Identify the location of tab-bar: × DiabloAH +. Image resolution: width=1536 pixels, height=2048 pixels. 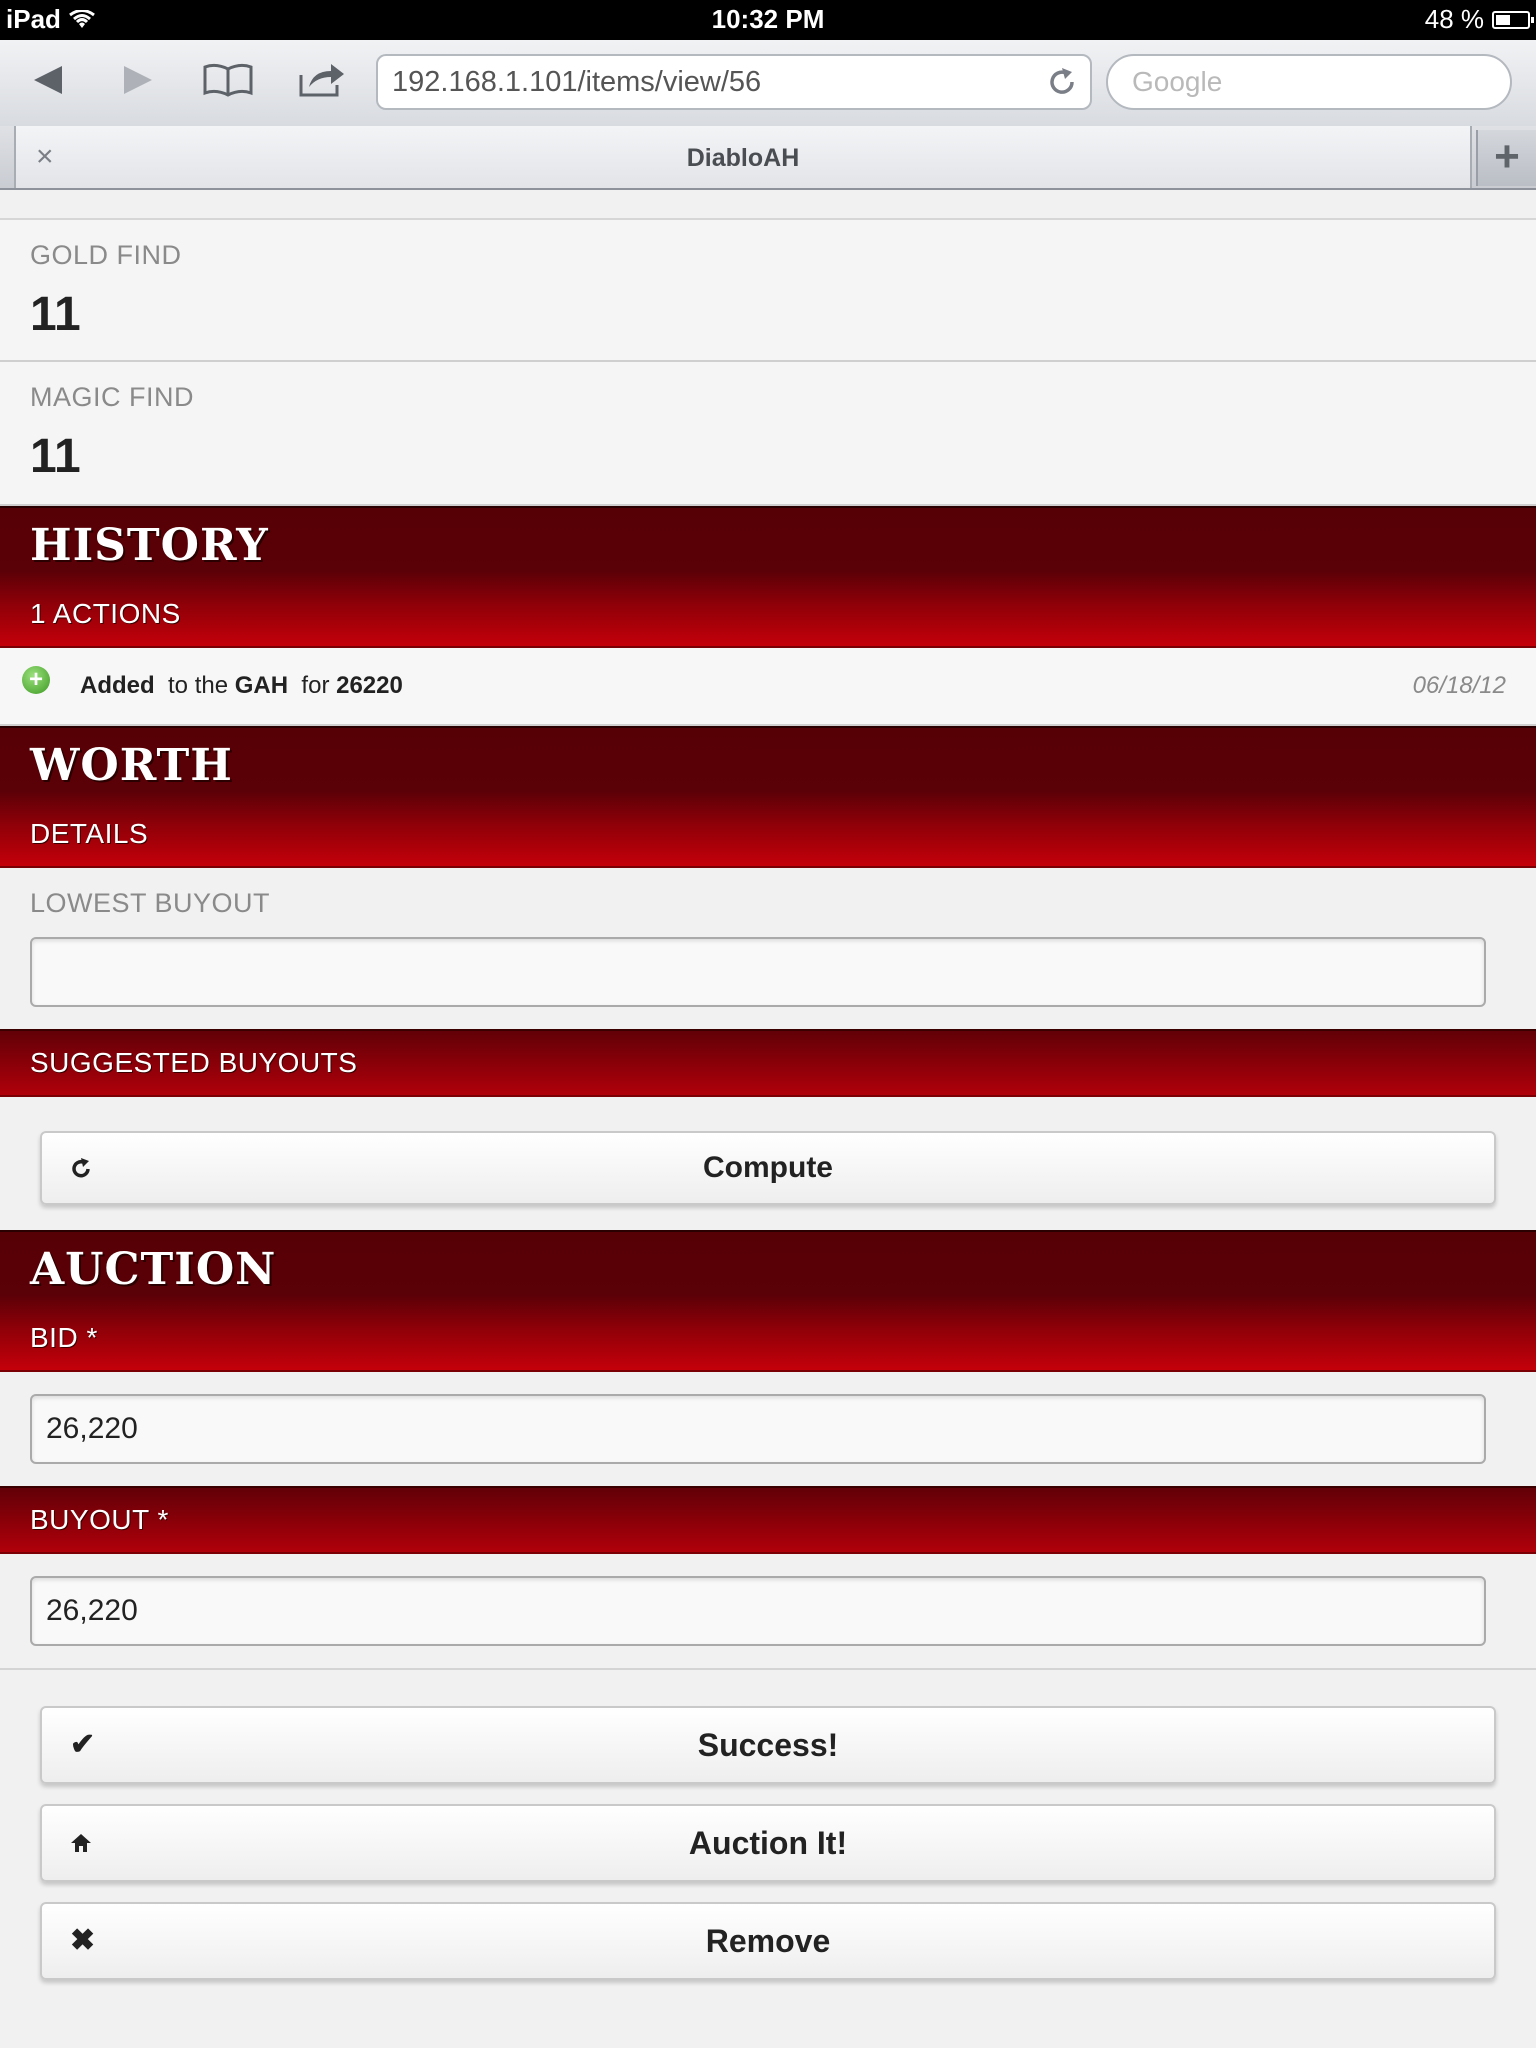
(768, 158).